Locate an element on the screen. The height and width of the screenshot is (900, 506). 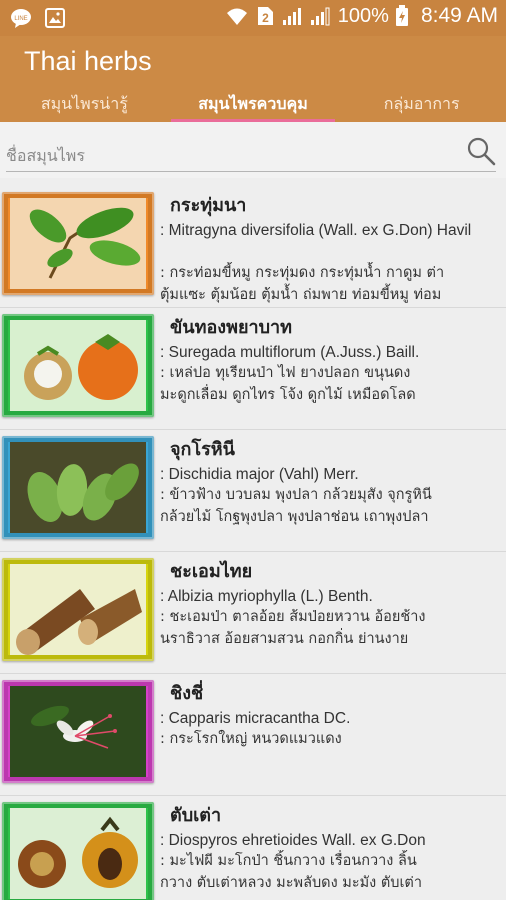
wifi-icon is located at coordinates (236, 16).